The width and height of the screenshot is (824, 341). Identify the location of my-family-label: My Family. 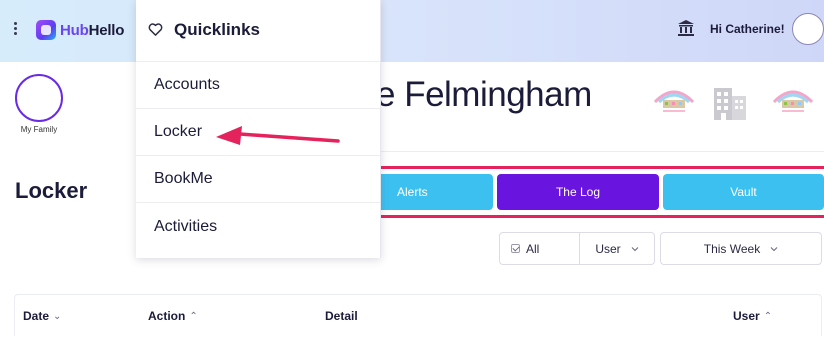
(39, 129).